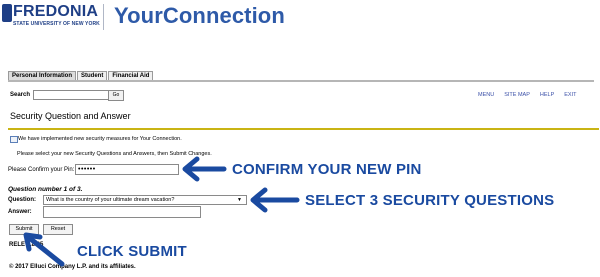 Image resolution: width=600 pixels, height=277 pixels. What do you see at coordinates (239, 200) in the screenshot?
I see `chevron-down-icon: ▼` at bounding box center [239, 200].